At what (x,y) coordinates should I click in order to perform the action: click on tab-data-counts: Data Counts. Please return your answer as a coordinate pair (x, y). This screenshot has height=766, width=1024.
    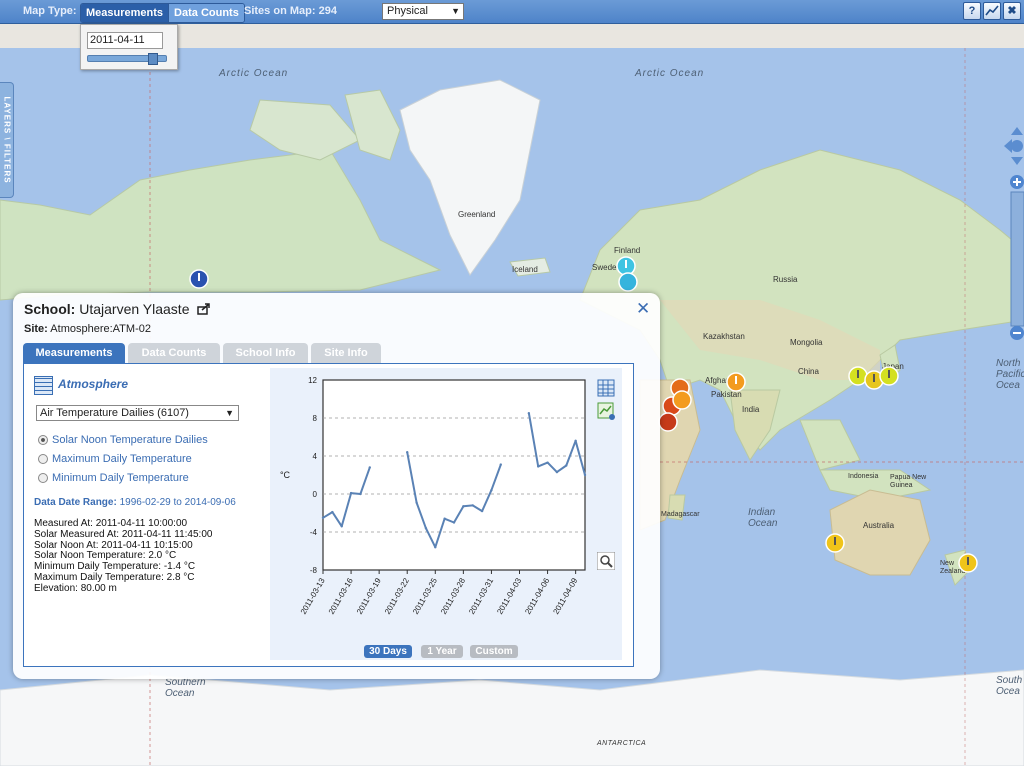
    Looking at the image, I should click on (174, 353).